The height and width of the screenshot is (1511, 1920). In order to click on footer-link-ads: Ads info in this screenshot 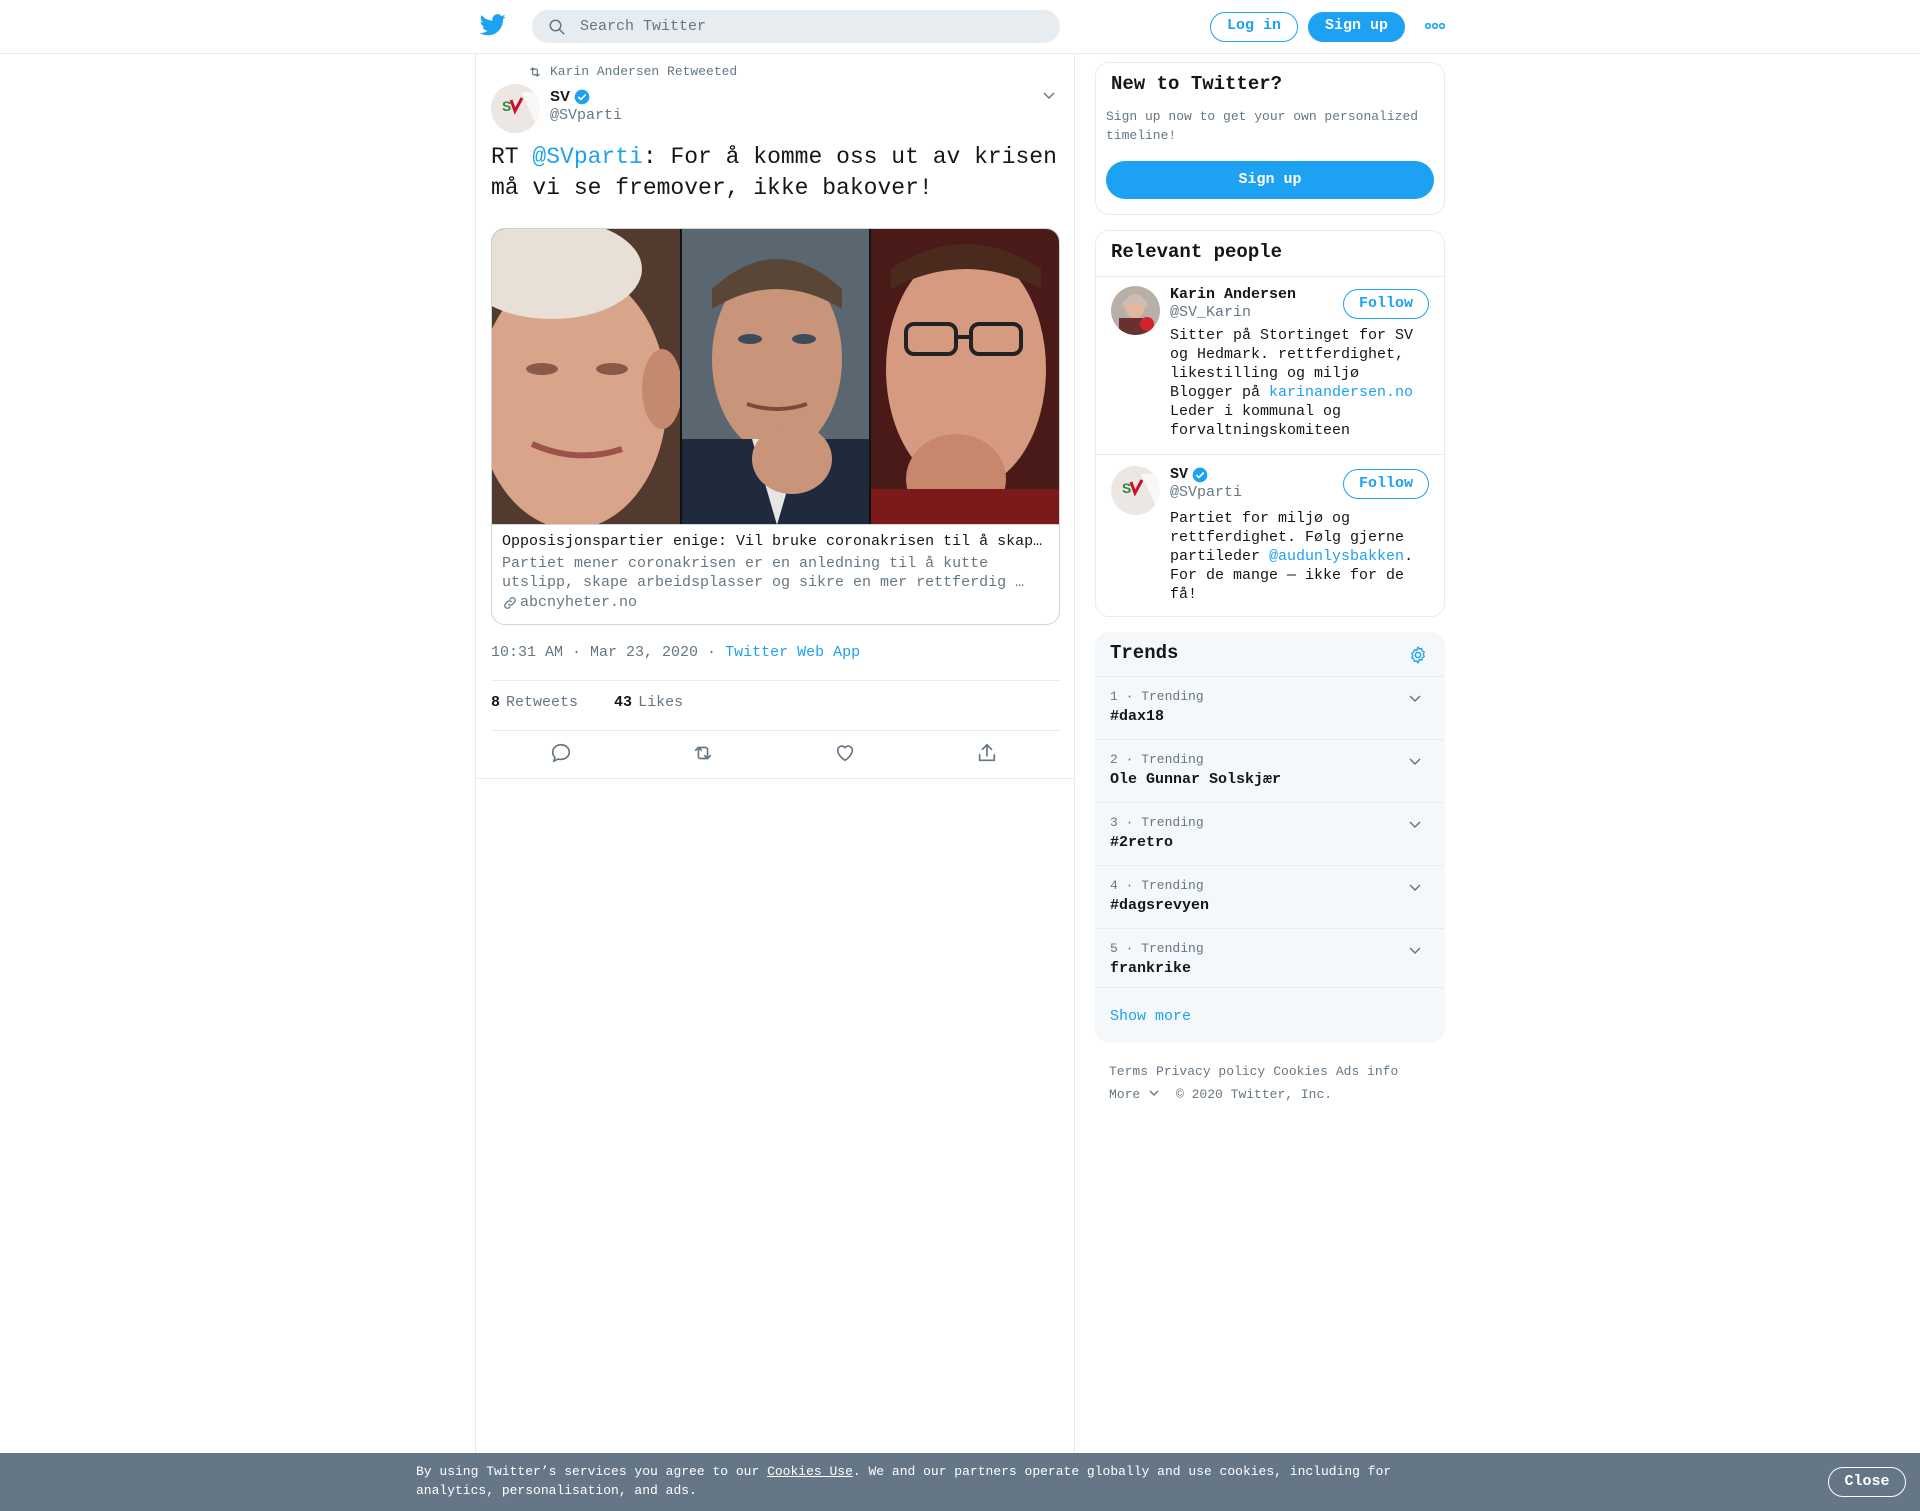, I will do `click(1367, 1071)`.